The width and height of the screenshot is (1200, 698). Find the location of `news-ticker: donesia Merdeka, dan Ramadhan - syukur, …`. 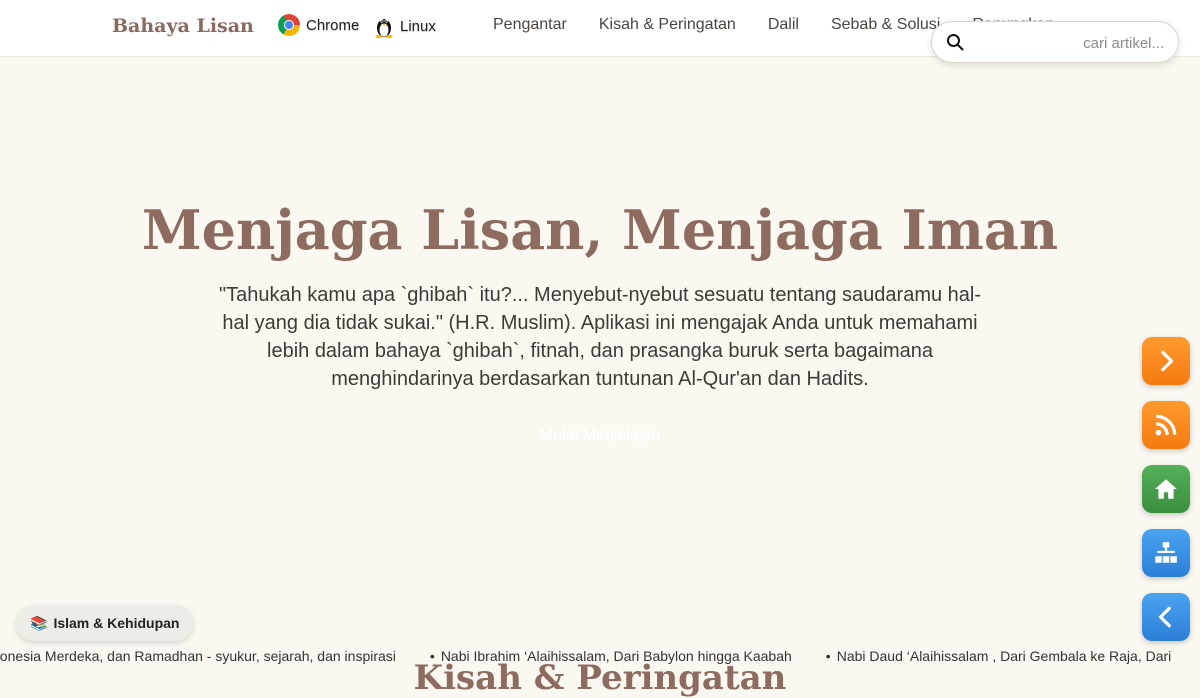

news-ticker: donesia Merdeka, dan Ramadhan - syukur, … is located at coordinates (600, 657).